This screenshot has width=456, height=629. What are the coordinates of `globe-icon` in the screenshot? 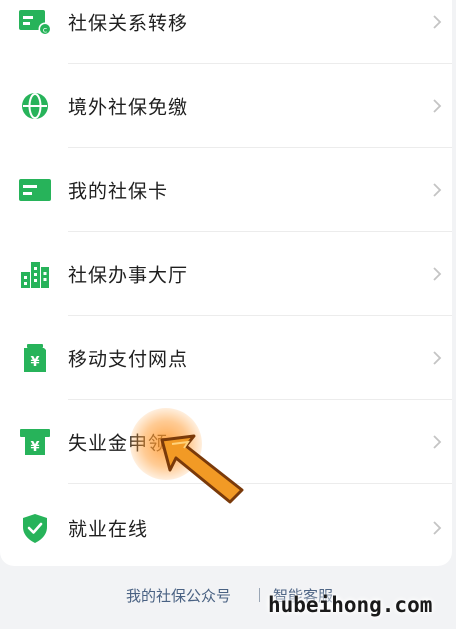 It's located at (35, 106).